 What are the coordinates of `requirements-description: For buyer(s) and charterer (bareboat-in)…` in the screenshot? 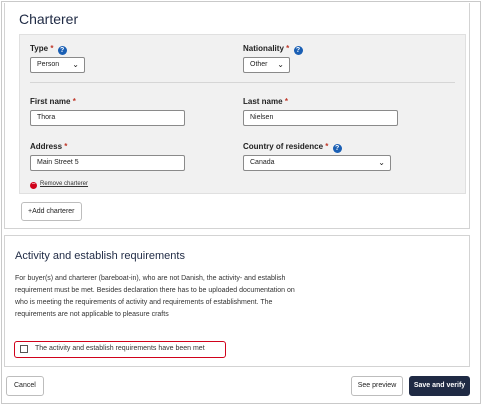 It's located at (155, 296).